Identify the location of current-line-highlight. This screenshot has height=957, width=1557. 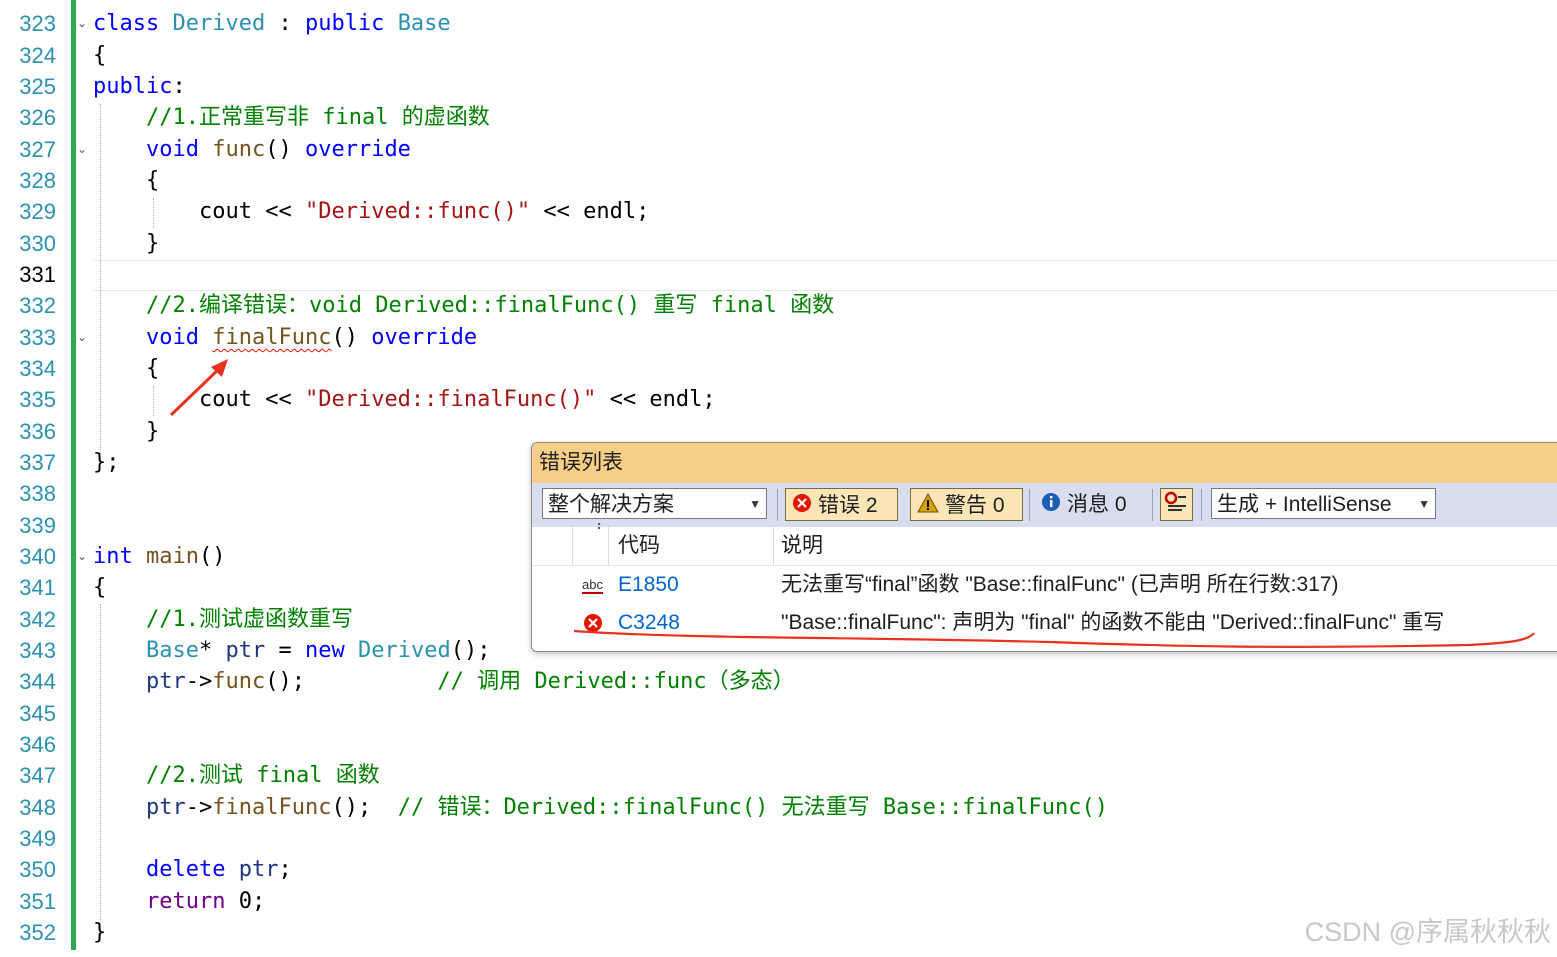
(825, 275).